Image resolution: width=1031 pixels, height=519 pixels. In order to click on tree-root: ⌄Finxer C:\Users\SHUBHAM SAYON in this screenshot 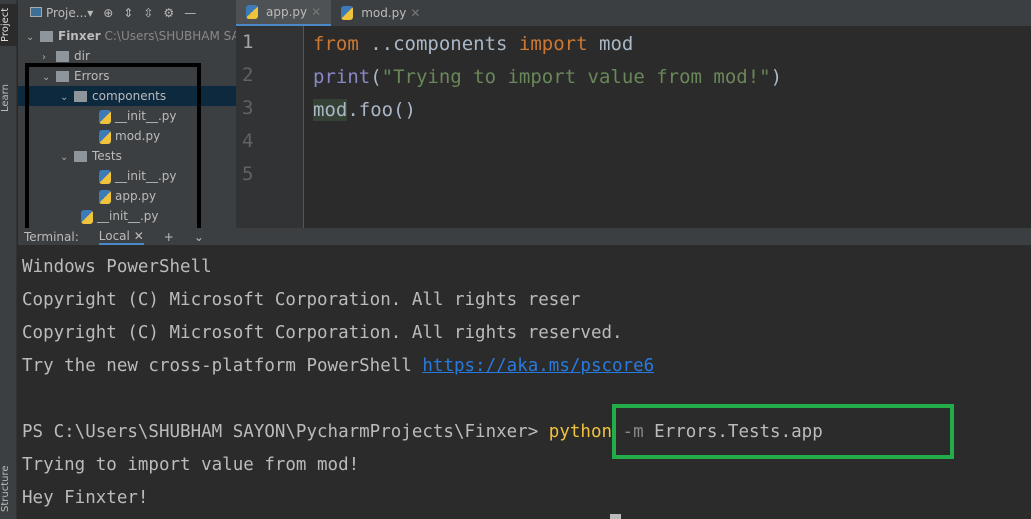, I will do `click(127, 36)`.